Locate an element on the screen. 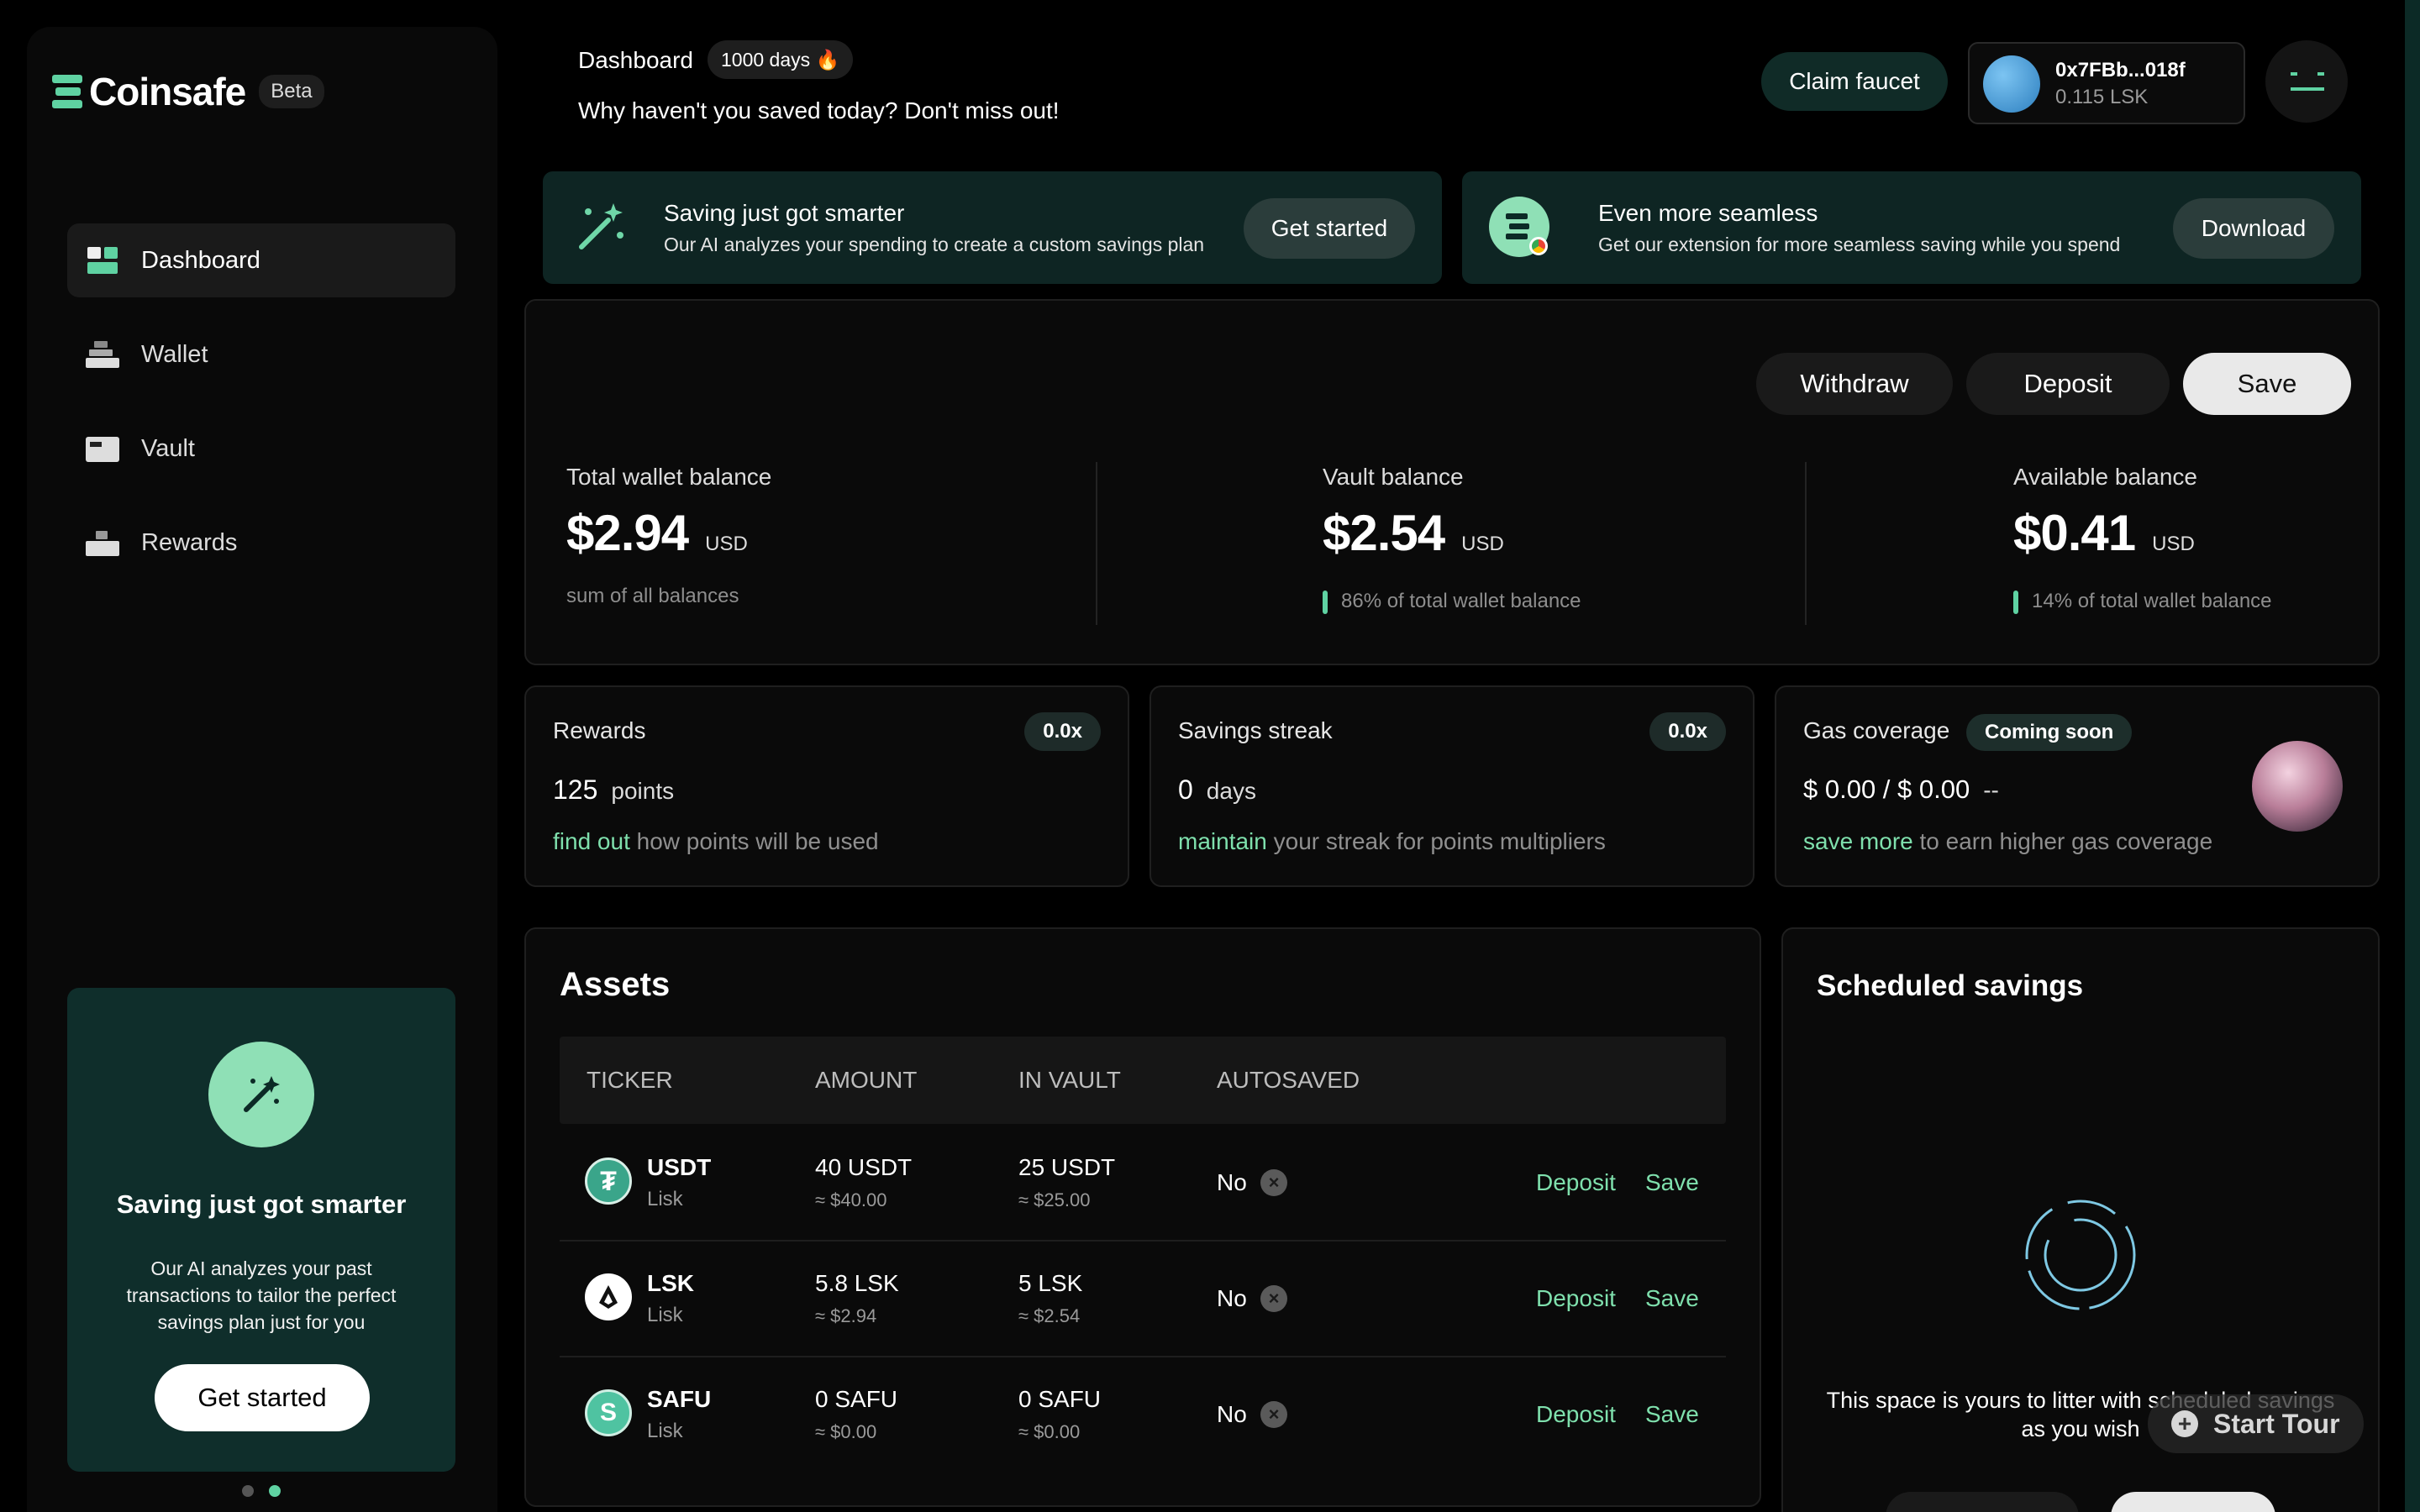 The image size is (2420, 1512). rewards-hint: find out how points will be used is located at coordinates (716, 841).